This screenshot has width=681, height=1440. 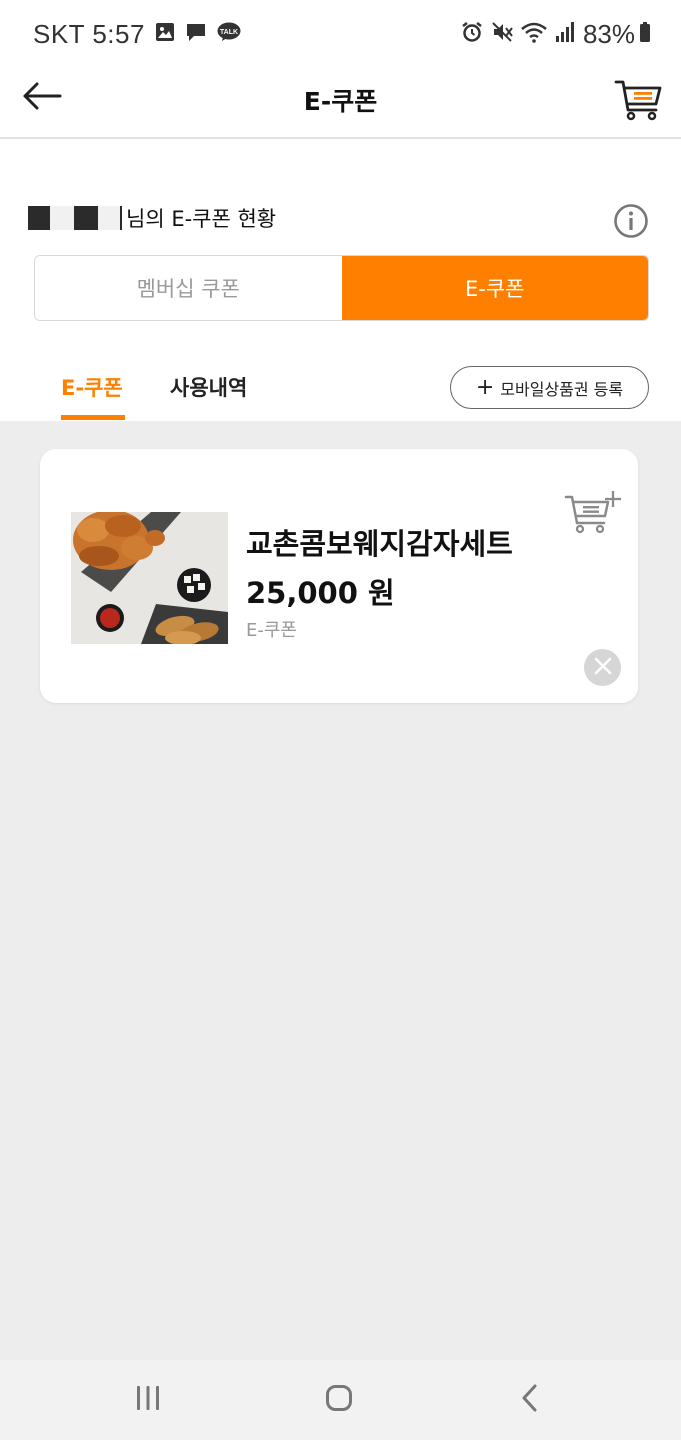 I want to click on kakao-label: TALK, so click(x=229, y=32).